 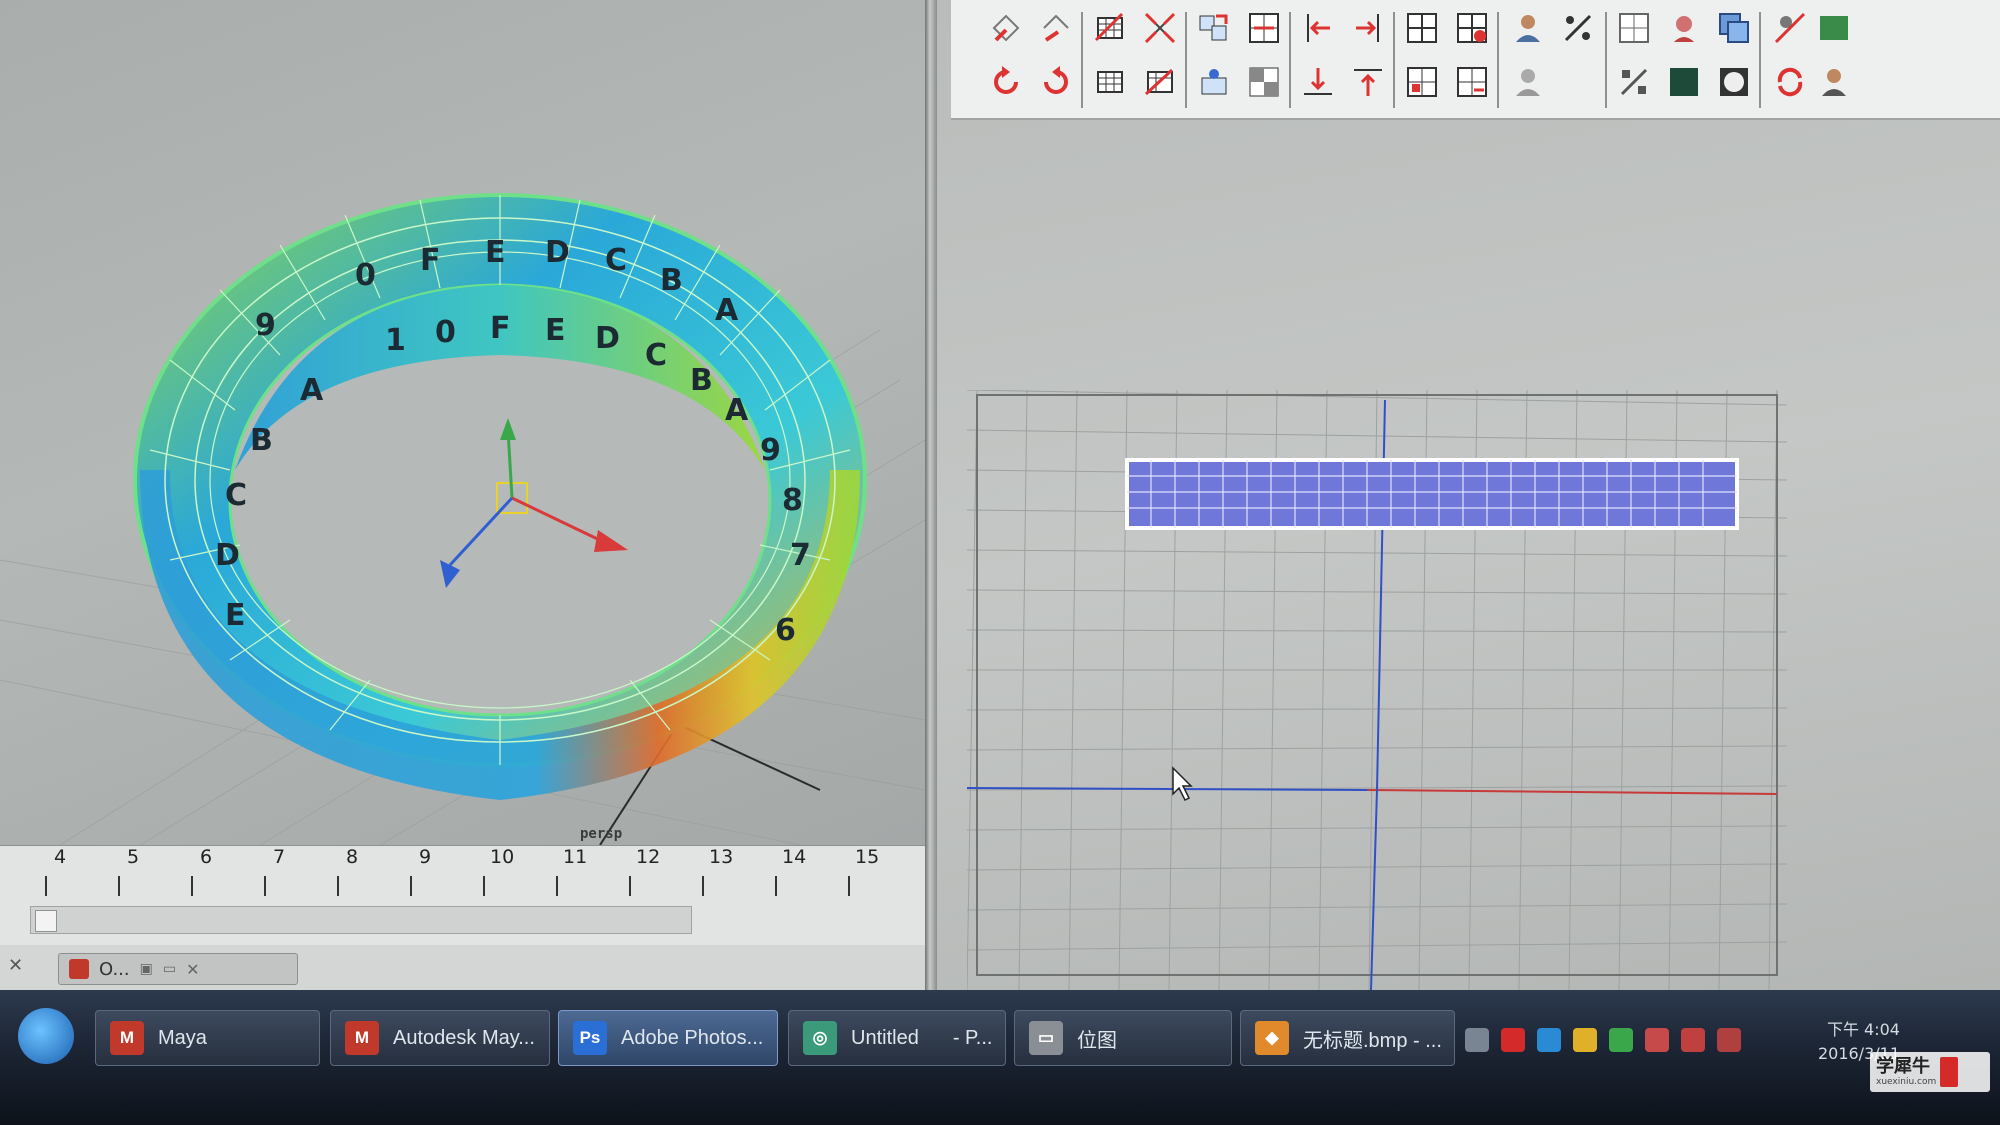 What do you see at coordinates (1949, 1072) in the screenshot?
I see `badge-icon` at bounding box center [1949, 1072].